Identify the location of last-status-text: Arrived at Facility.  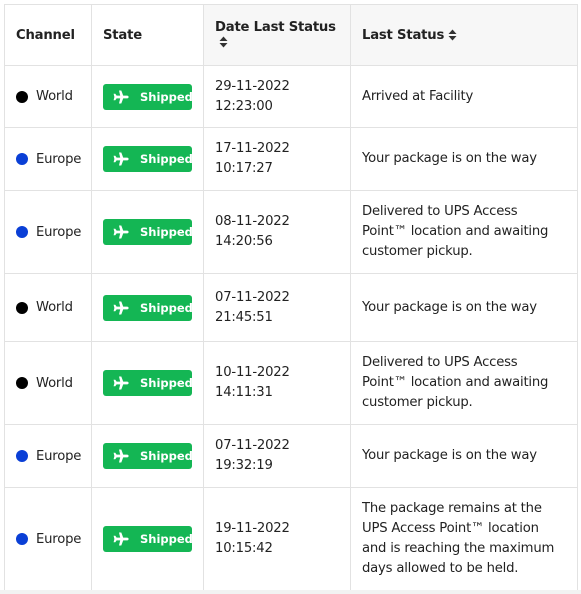
(418, 96).